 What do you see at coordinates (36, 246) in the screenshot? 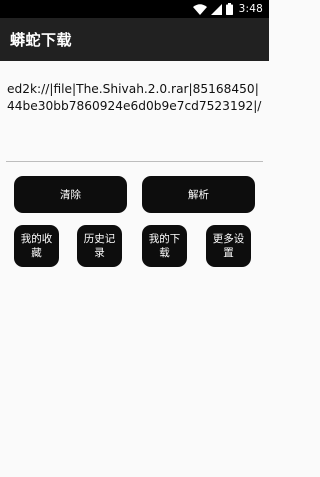
I see `favorites-button: 我的收藏` at bounding box center [36, 246].